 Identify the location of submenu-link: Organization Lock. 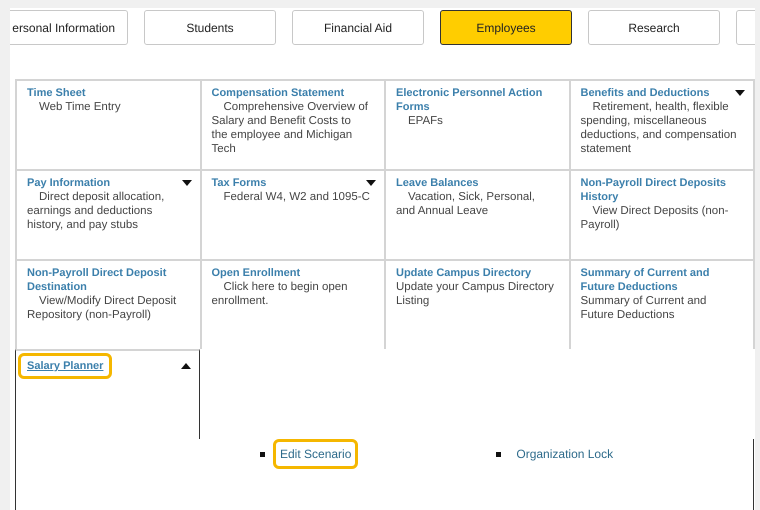
(564, 454).